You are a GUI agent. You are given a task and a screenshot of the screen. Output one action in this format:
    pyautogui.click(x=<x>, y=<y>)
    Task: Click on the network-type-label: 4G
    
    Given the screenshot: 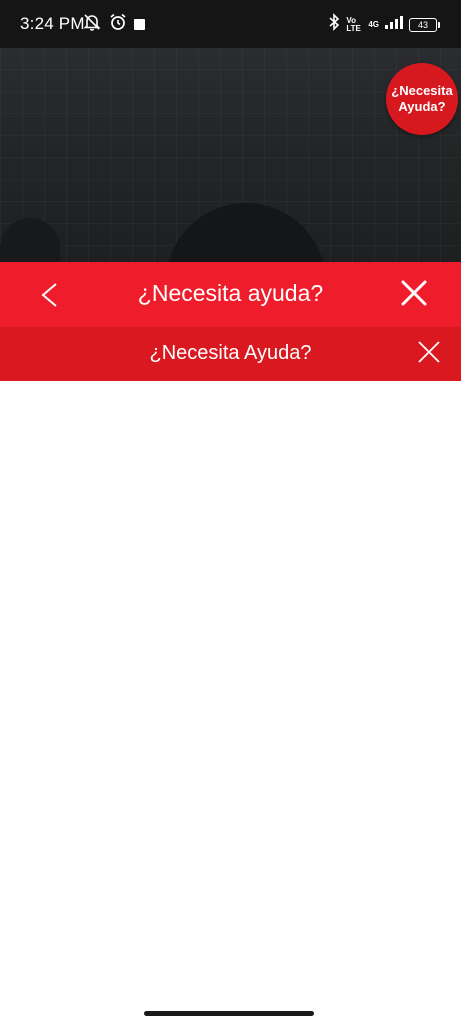 What is the action you would take?
    pyautogui.click(x=373, y=24)
    